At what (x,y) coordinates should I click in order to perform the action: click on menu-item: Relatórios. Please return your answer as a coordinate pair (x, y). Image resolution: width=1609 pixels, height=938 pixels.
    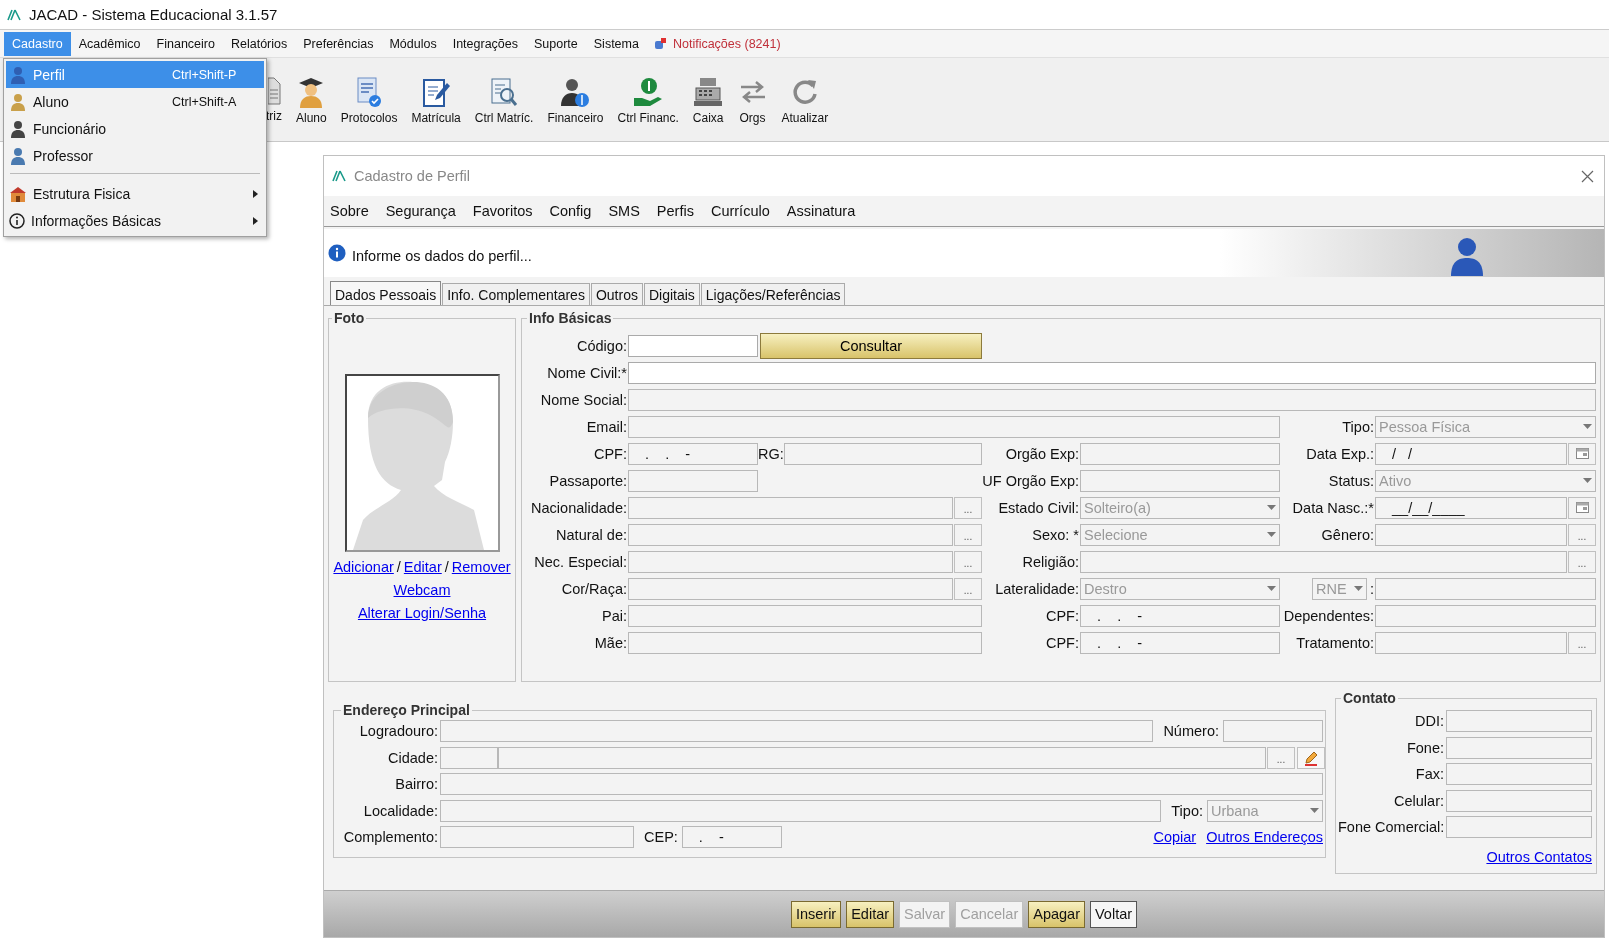
    Looking at the image, I should click on (259, 43).